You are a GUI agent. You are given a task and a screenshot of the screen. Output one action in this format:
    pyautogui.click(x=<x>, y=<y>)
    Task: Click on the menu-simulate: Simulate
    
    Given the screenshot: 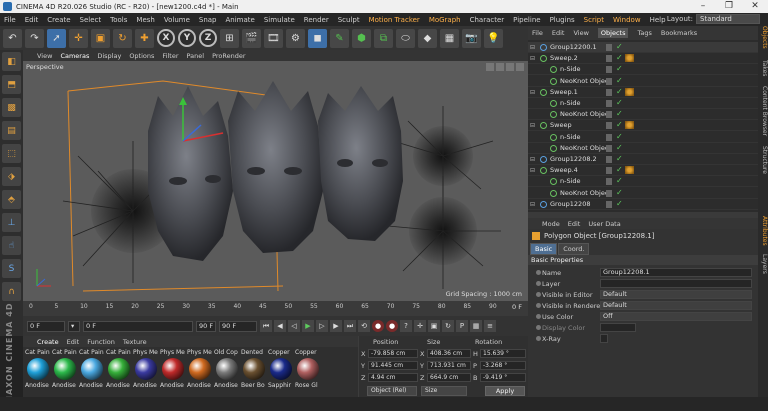 What is the action you would take?
    pyautogui.click(x=279, y=20)
    